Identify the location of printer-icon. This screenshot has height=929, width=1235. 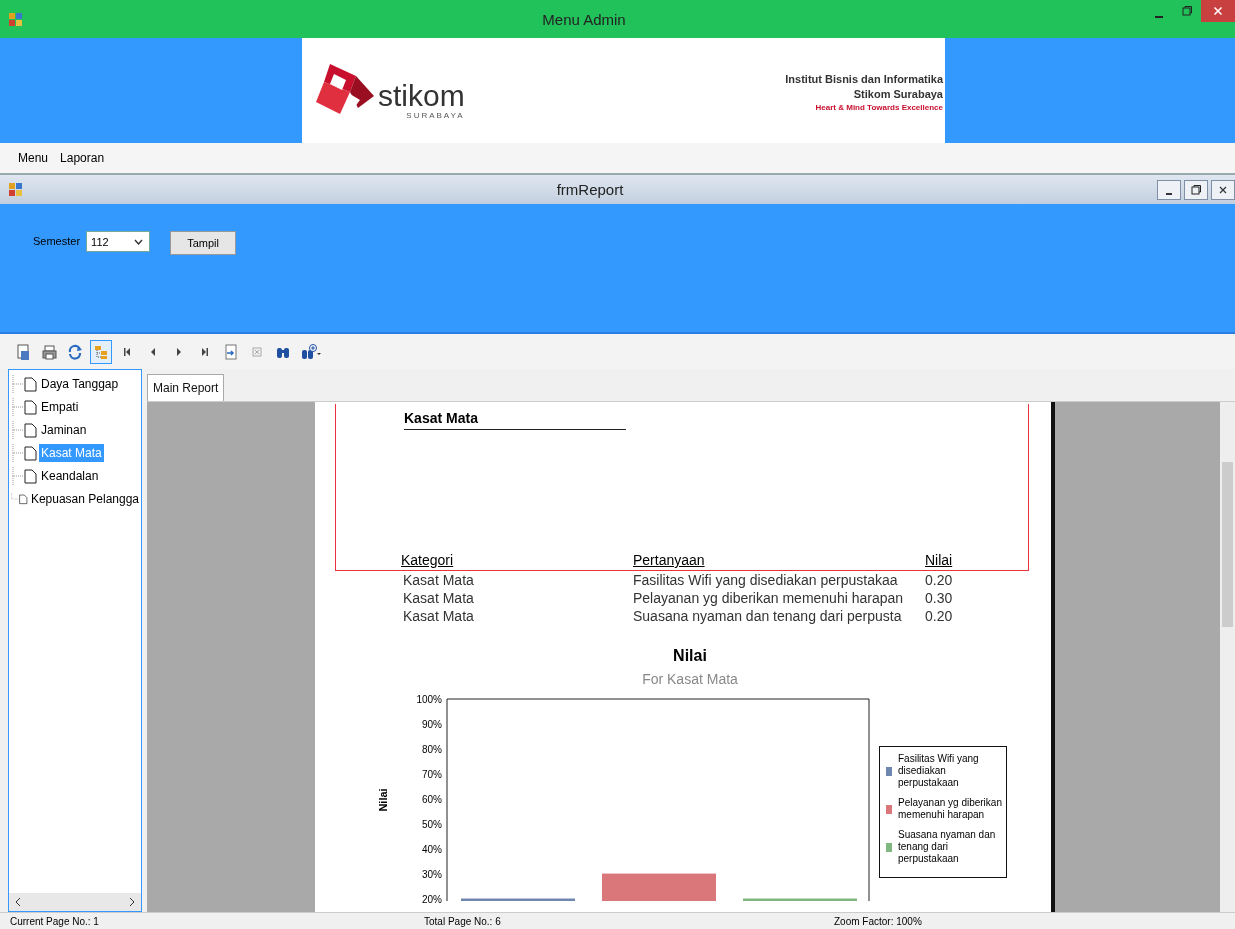
(49, 351).